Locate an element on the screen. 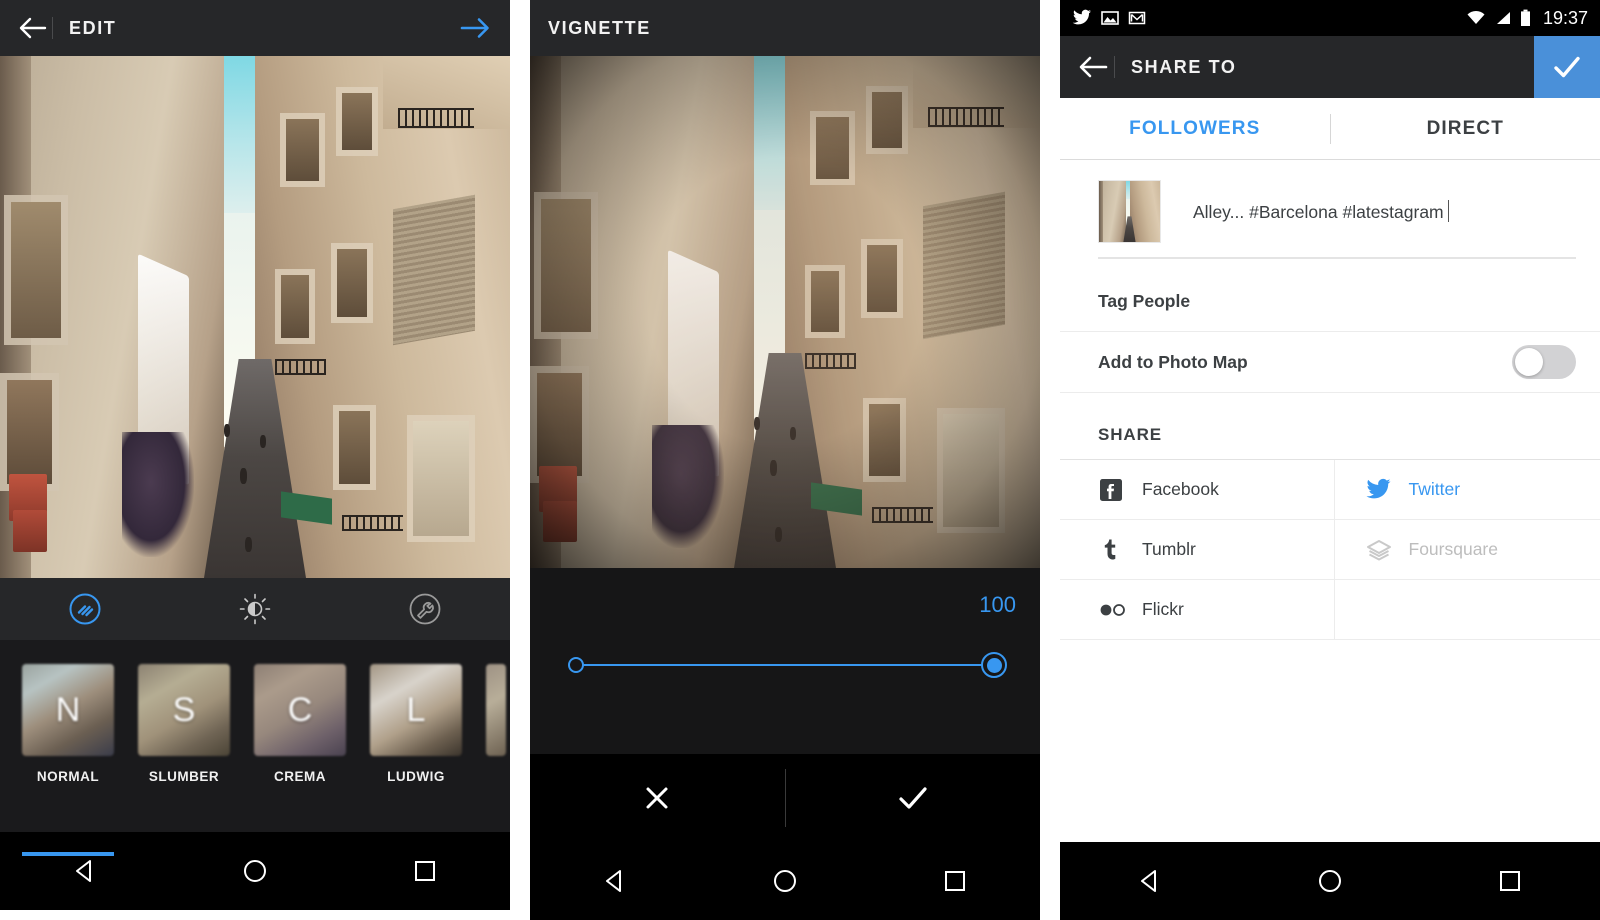  foursquare-icon is located at coordinates (1382, 550).